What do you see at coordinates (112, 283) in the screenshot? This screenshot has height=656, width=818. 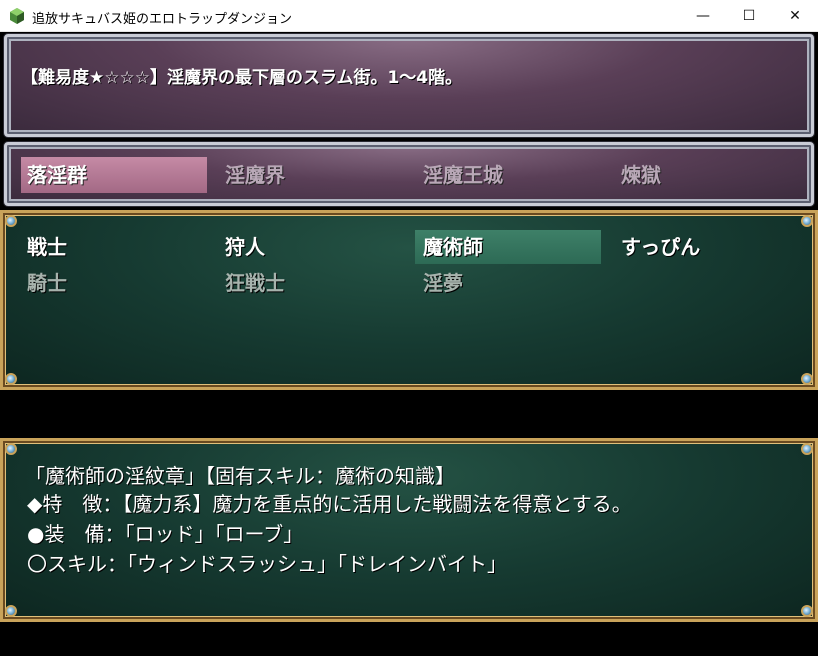 I see `class-option-knight: 騎士` at bounding box center [112, 283].